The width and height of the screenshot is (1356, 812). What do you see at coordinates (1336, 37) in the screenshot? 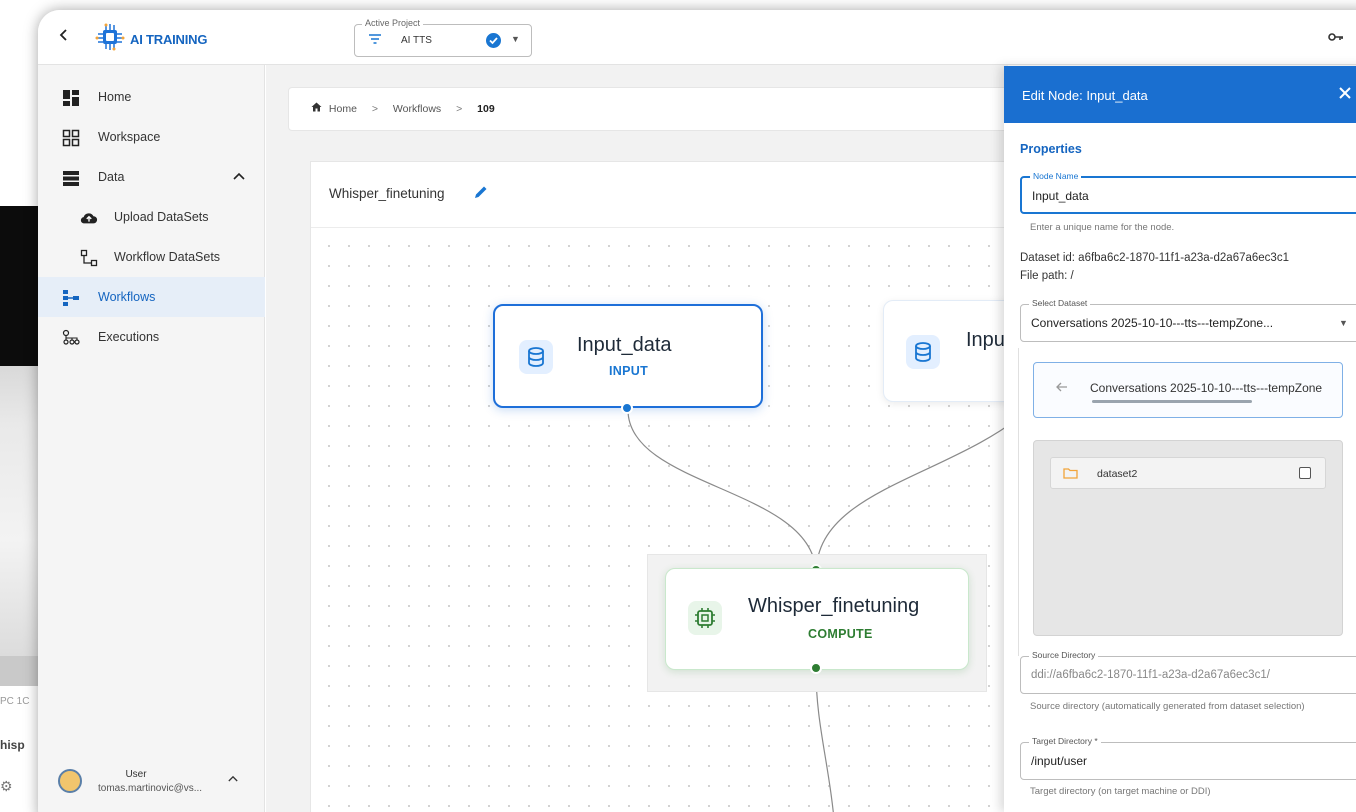
I see `key-icon` at bounding box center [1336, 37].